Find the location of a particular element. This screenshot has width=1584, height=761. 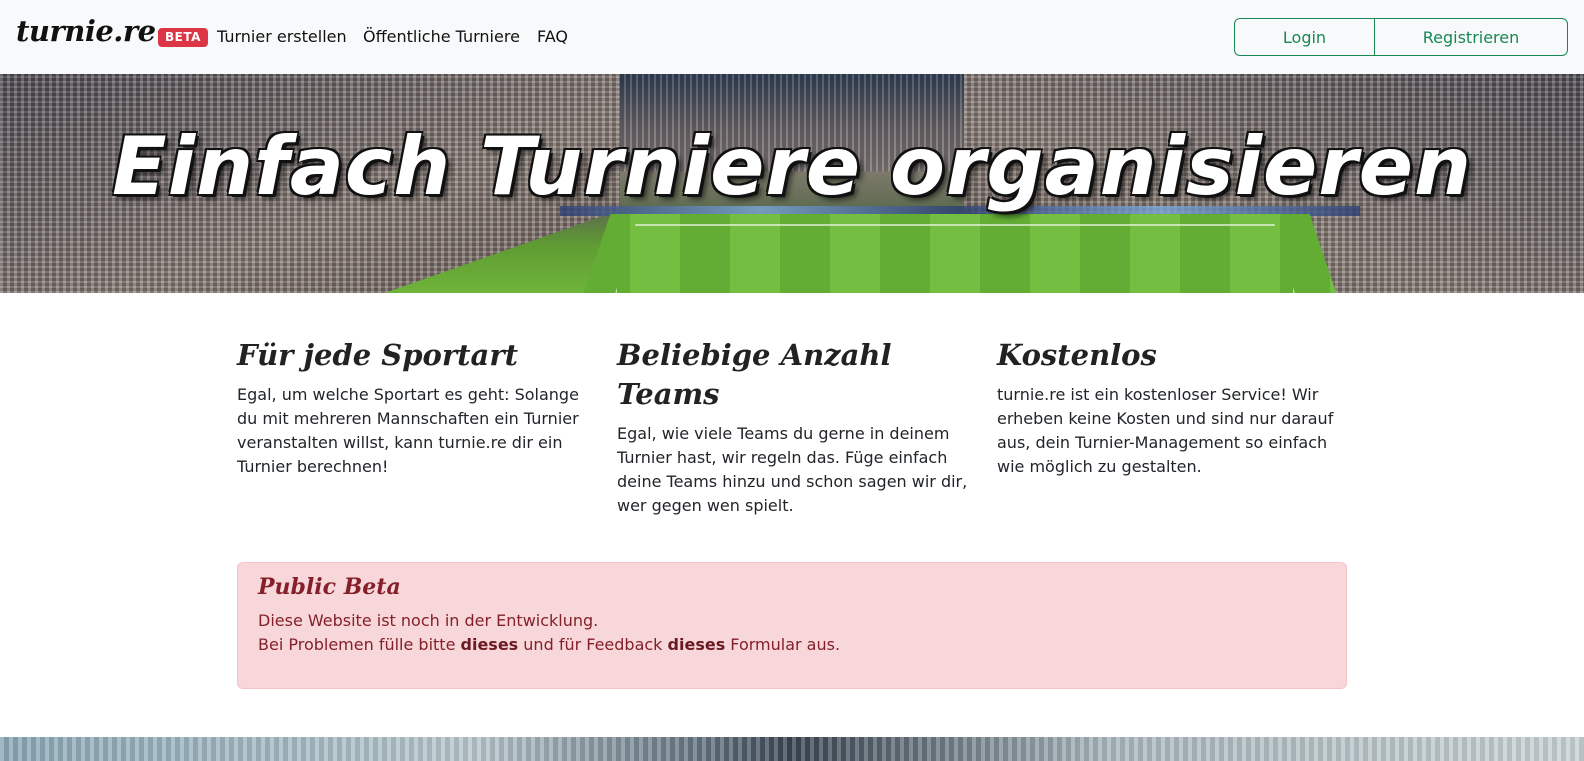

feature-title: Für jede Sportart is located at coordinates (378, 355).